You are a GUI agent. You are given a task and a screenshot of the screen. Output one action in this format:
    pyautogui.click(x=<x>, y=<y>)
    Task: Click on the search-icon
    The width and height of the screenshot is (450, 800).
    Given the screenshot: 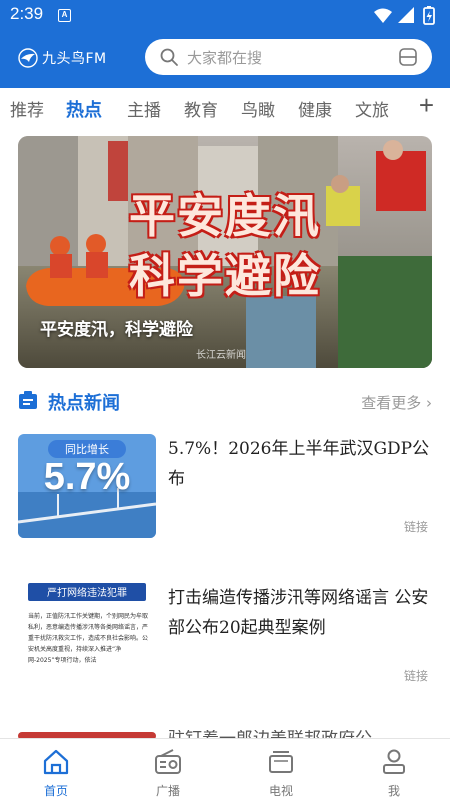 What is the action you would take?
    pyautogui.click(x=169, y=57)
    